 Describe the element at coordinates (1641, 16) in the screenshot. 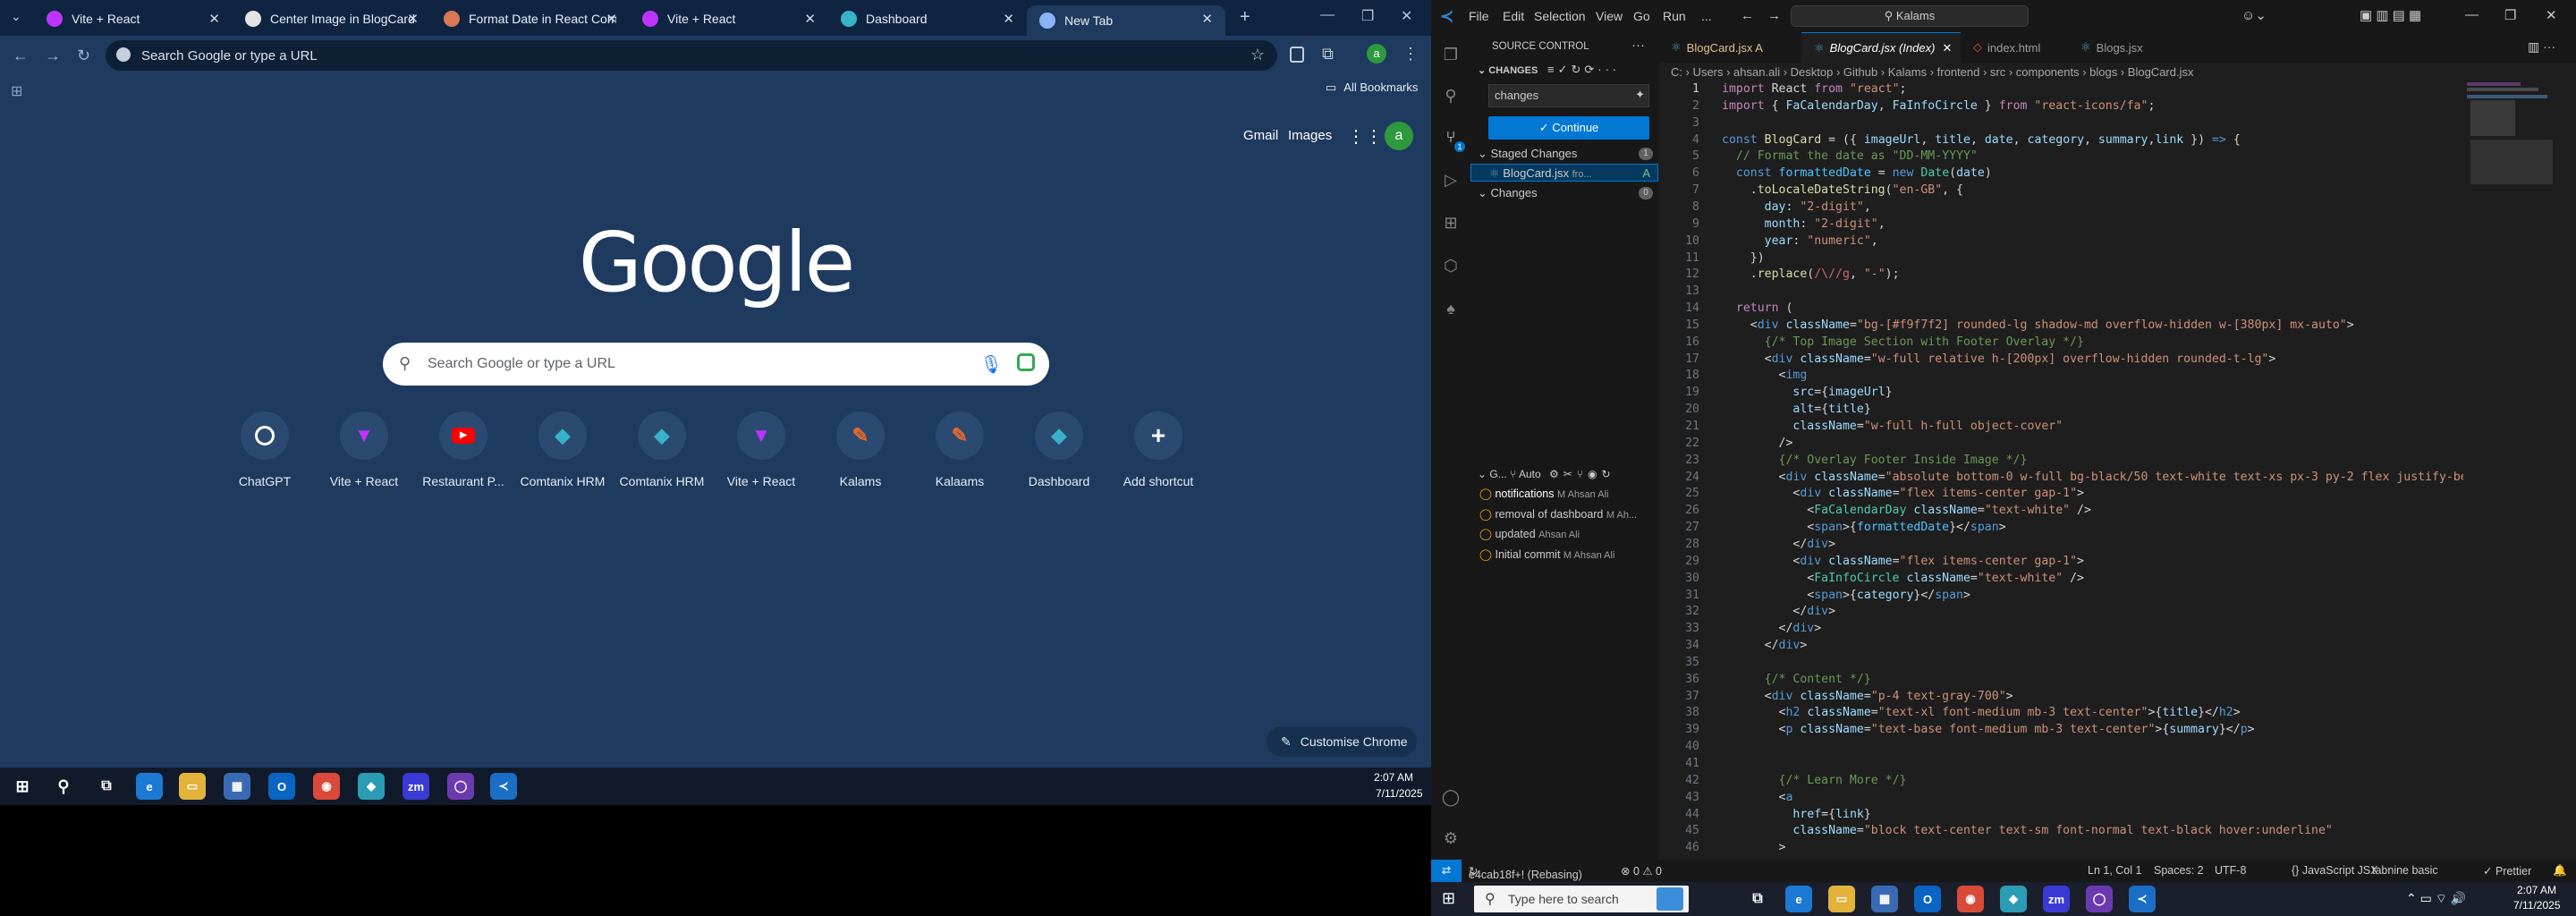

I see `menu-go: Go` at that location.